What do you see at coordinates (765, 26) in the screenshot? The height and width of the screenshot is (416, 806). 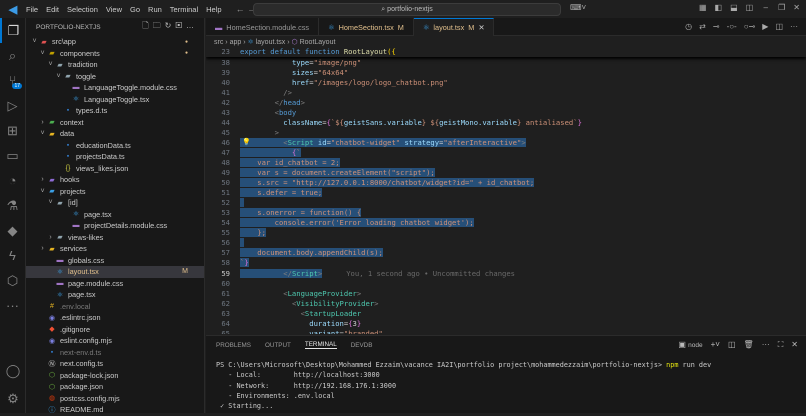 I see `run-icon: ▶` at bounding box center [765, 26].